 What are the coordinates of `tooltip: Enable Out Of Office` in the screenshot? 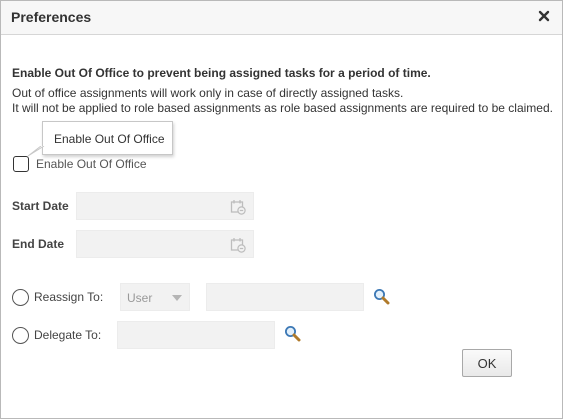 It's located at (107, 138).